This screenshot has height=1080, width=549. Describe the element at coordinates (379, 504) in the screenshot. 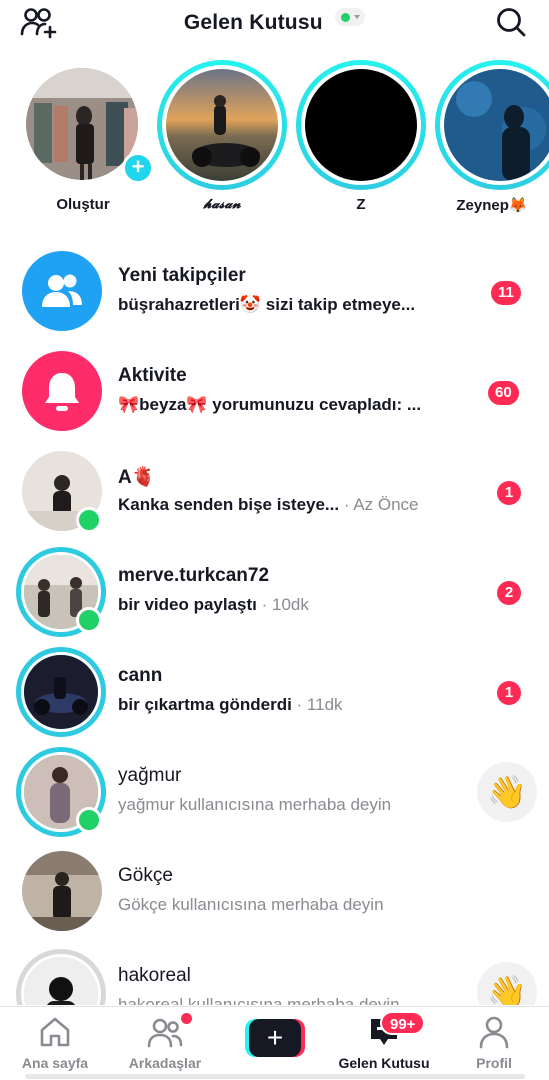

I see `timestamp: · Az Önce` at that location.